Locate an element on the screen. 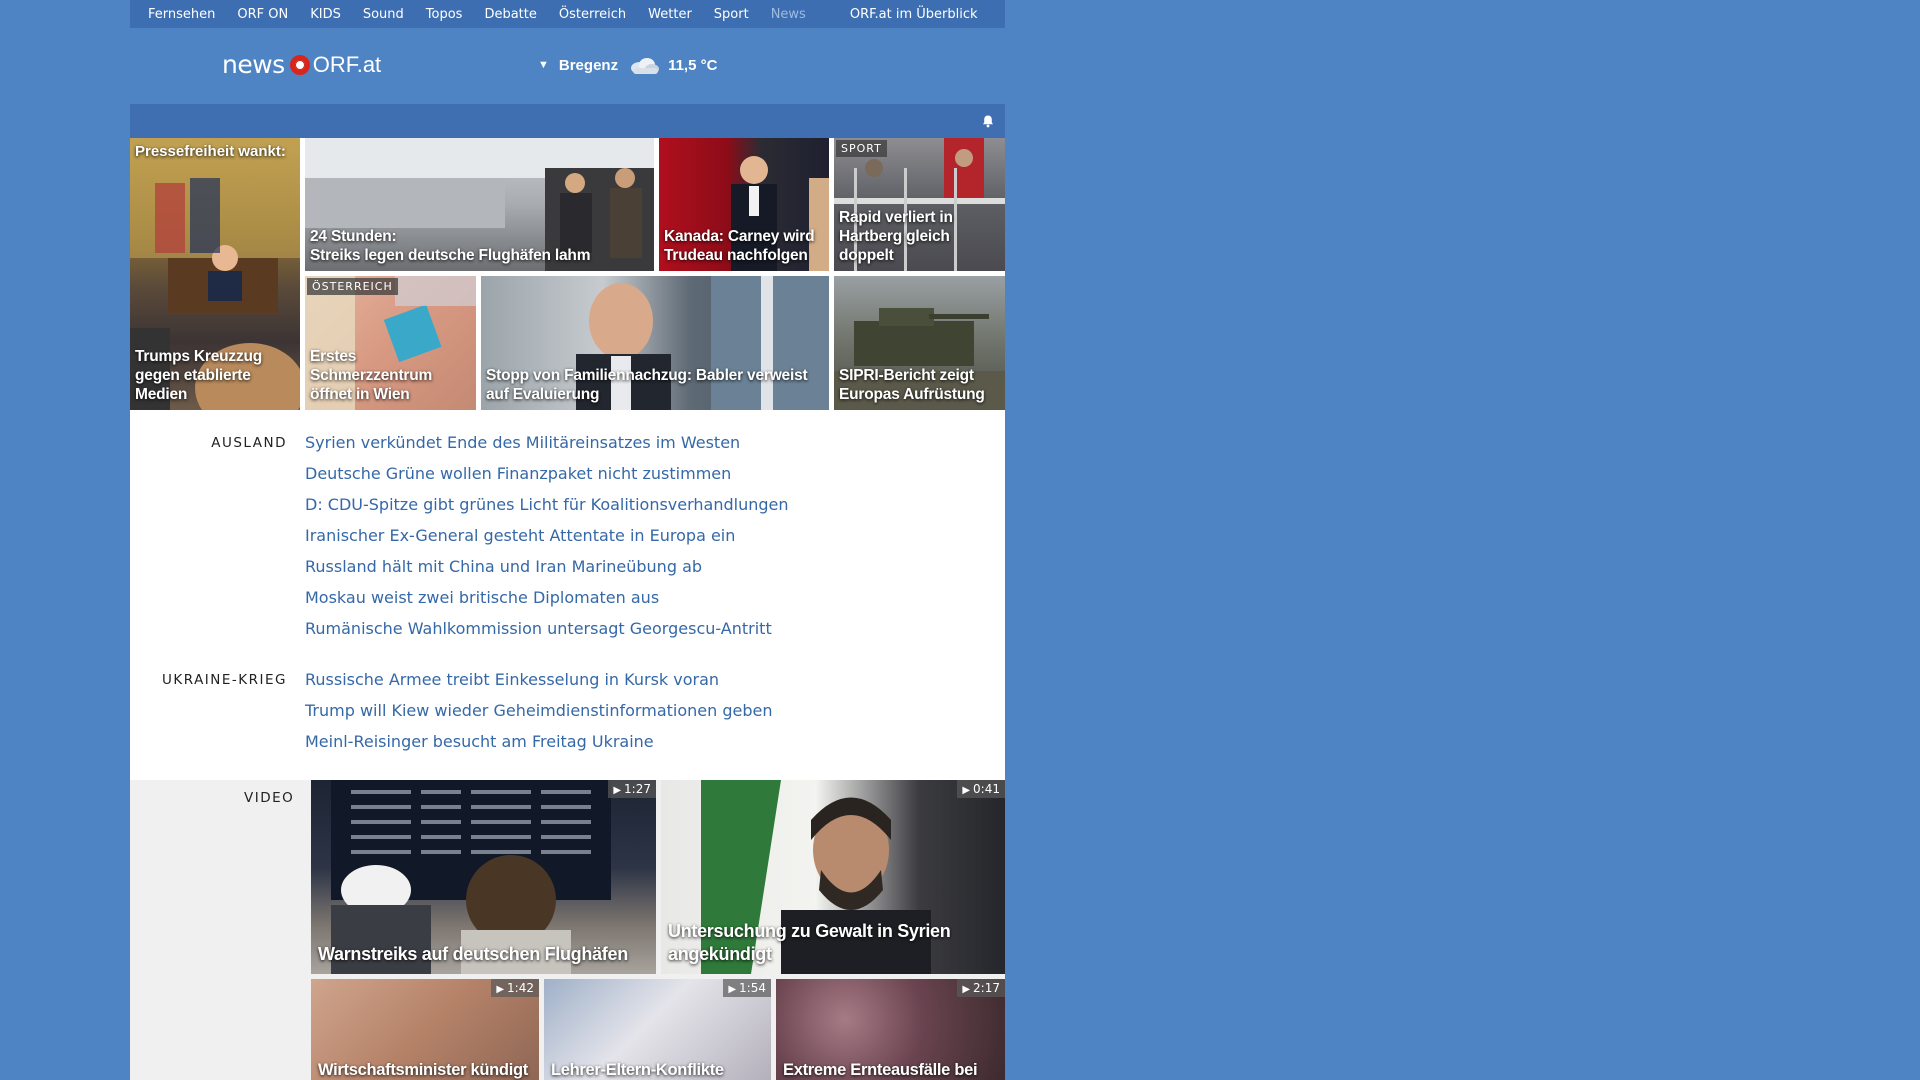 The width and height of the screenshot is (1920, 1080). video-duration: ▶ 1:27 is located at coordinates (632, 789).